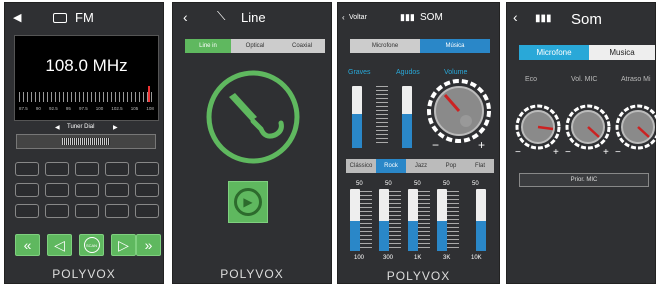  I want to click on next-icon: ▷, so click(123, 244).